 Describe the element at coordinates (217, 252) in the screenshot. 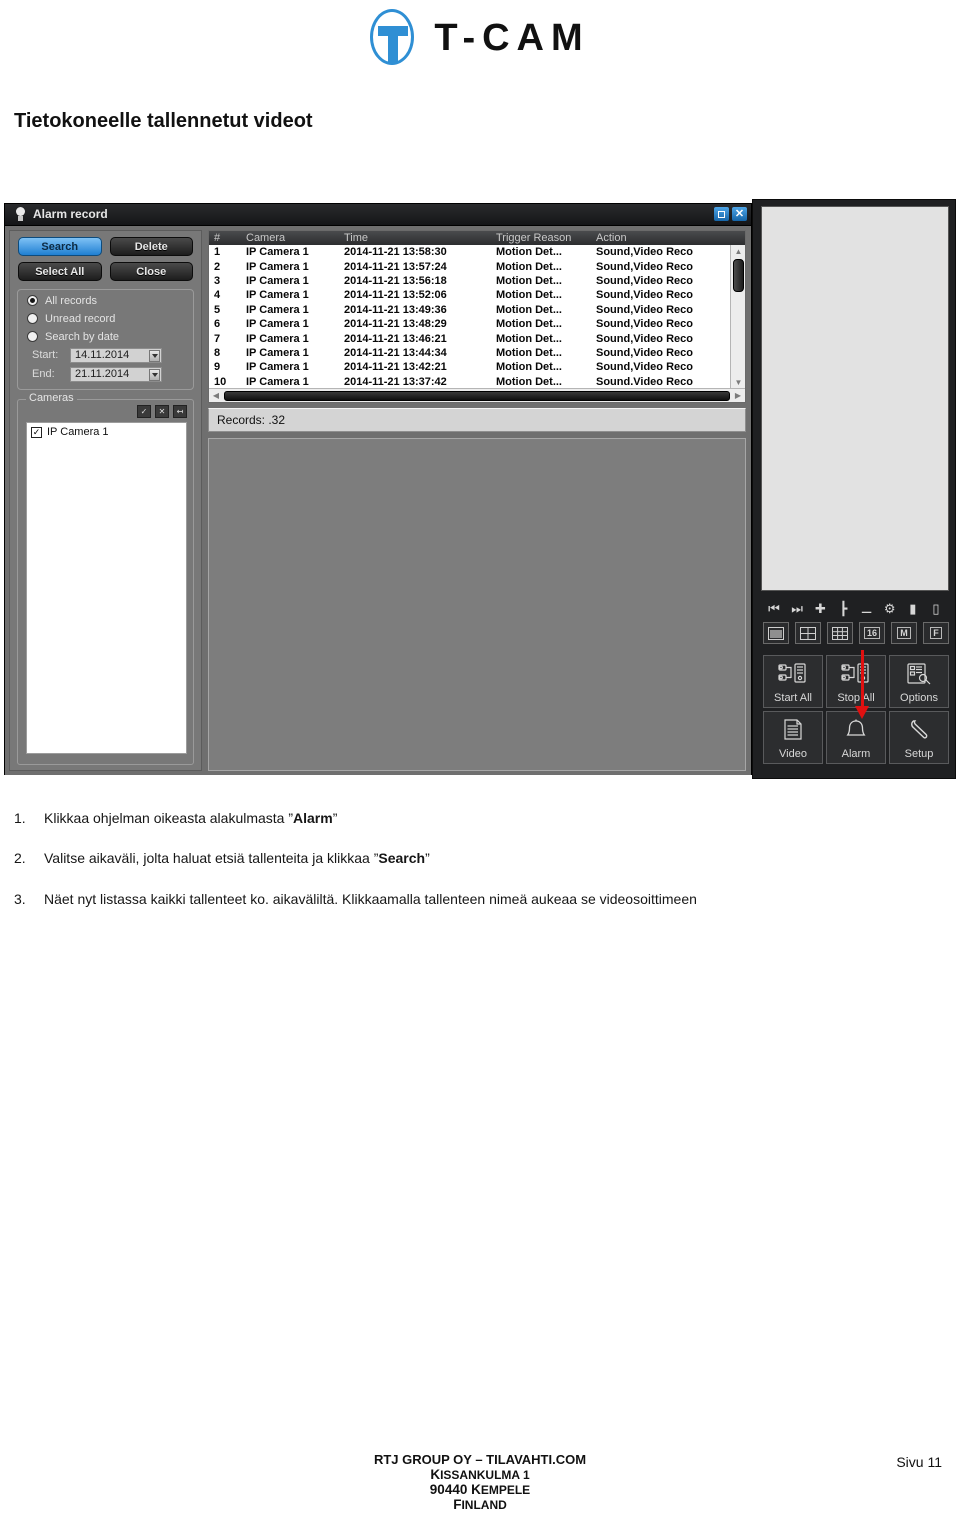

I see `table-cell: 1` at that location.